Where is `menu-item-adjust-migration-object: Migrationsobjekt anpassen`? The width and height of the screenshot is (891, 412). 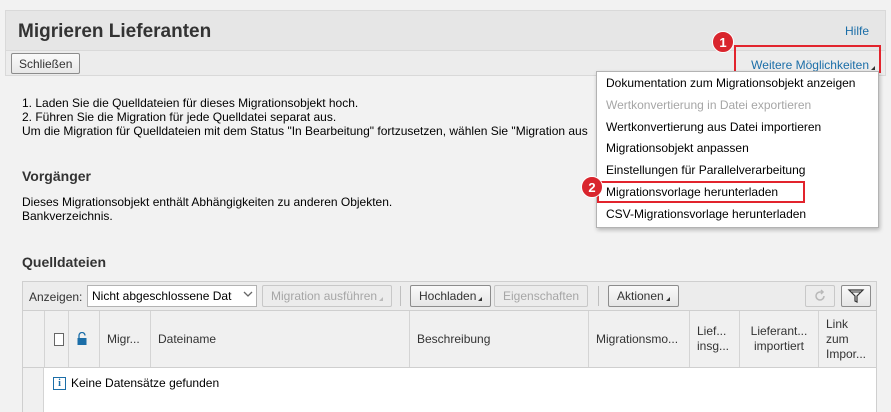 menu-item-adjust-migration-object: Migrationsobjekt anpassen is located at coordinates (737, 148).